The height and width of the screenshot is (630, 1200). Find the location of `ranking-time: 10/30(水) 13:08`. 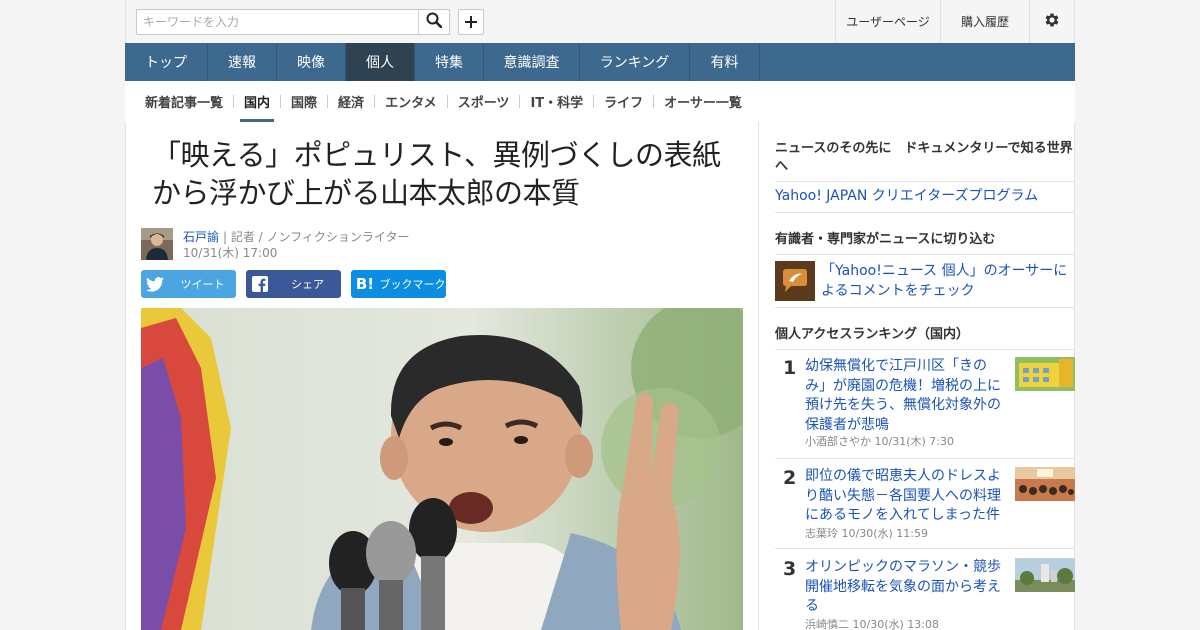

ranking-time: 10/30(水) 13:08 is located at coordinates (895, 624).